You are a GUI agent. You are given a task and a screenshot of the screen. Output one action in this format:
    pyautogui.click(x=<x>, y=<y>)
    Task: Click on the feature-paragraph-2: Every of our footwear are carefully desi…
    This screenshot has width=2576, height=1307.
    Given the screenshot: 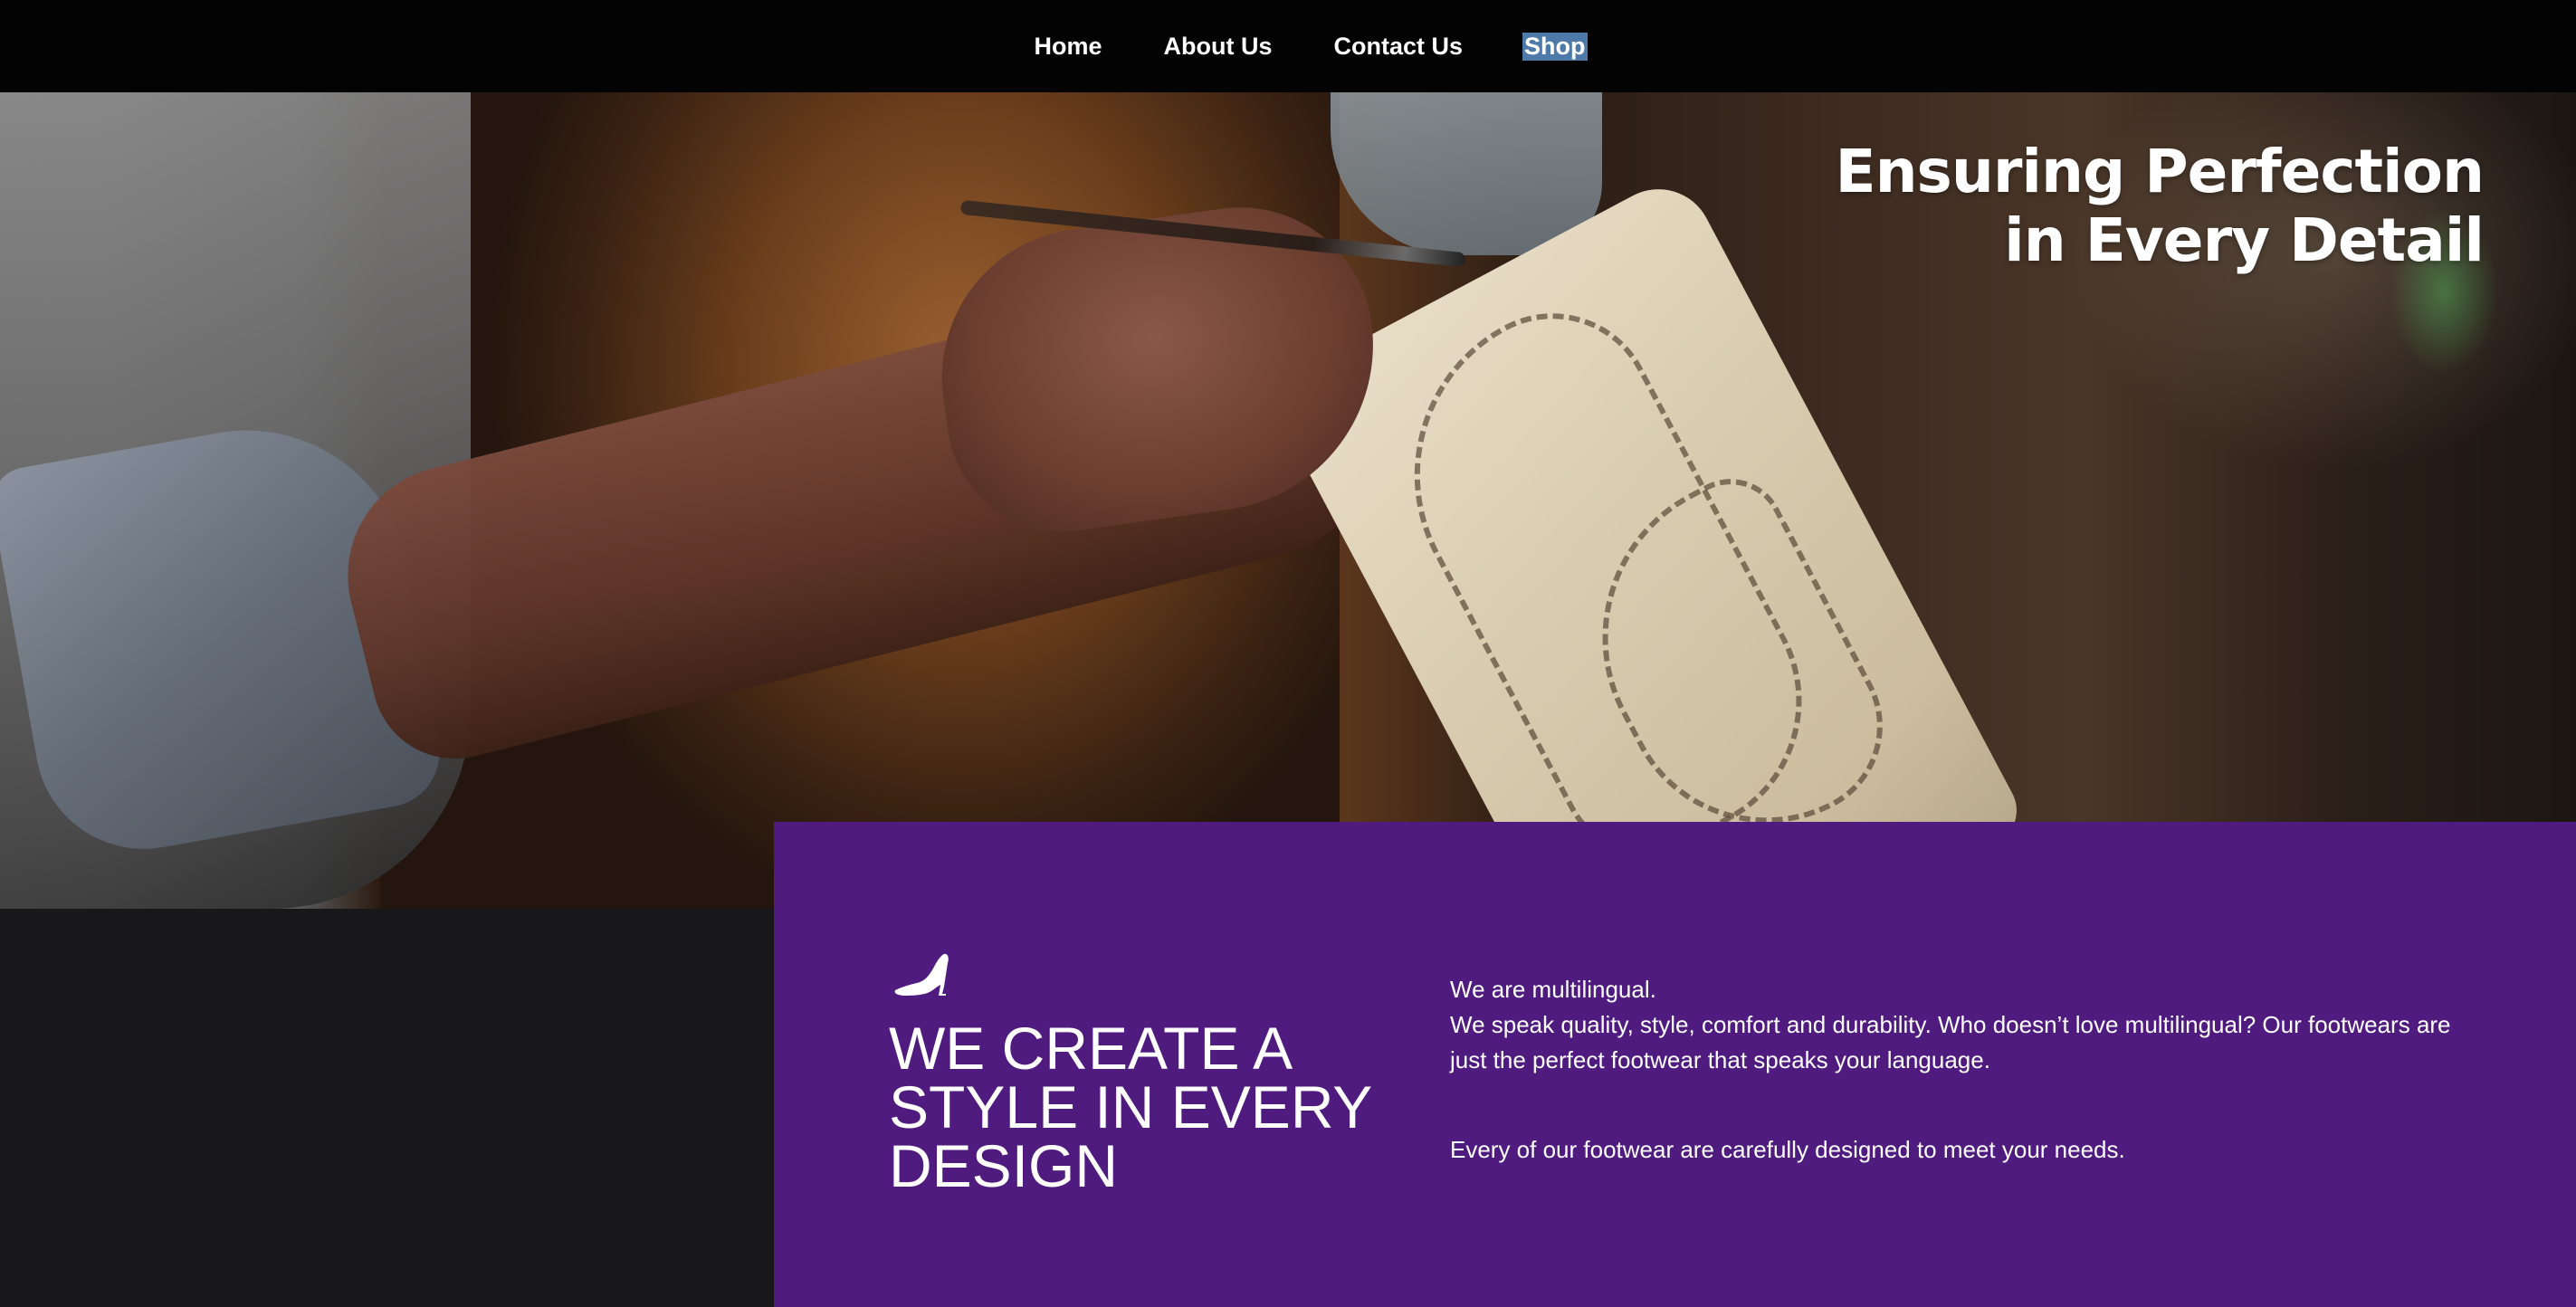 What is the action you would take?
    pyautogui.click(x=1787, y=1149)
    